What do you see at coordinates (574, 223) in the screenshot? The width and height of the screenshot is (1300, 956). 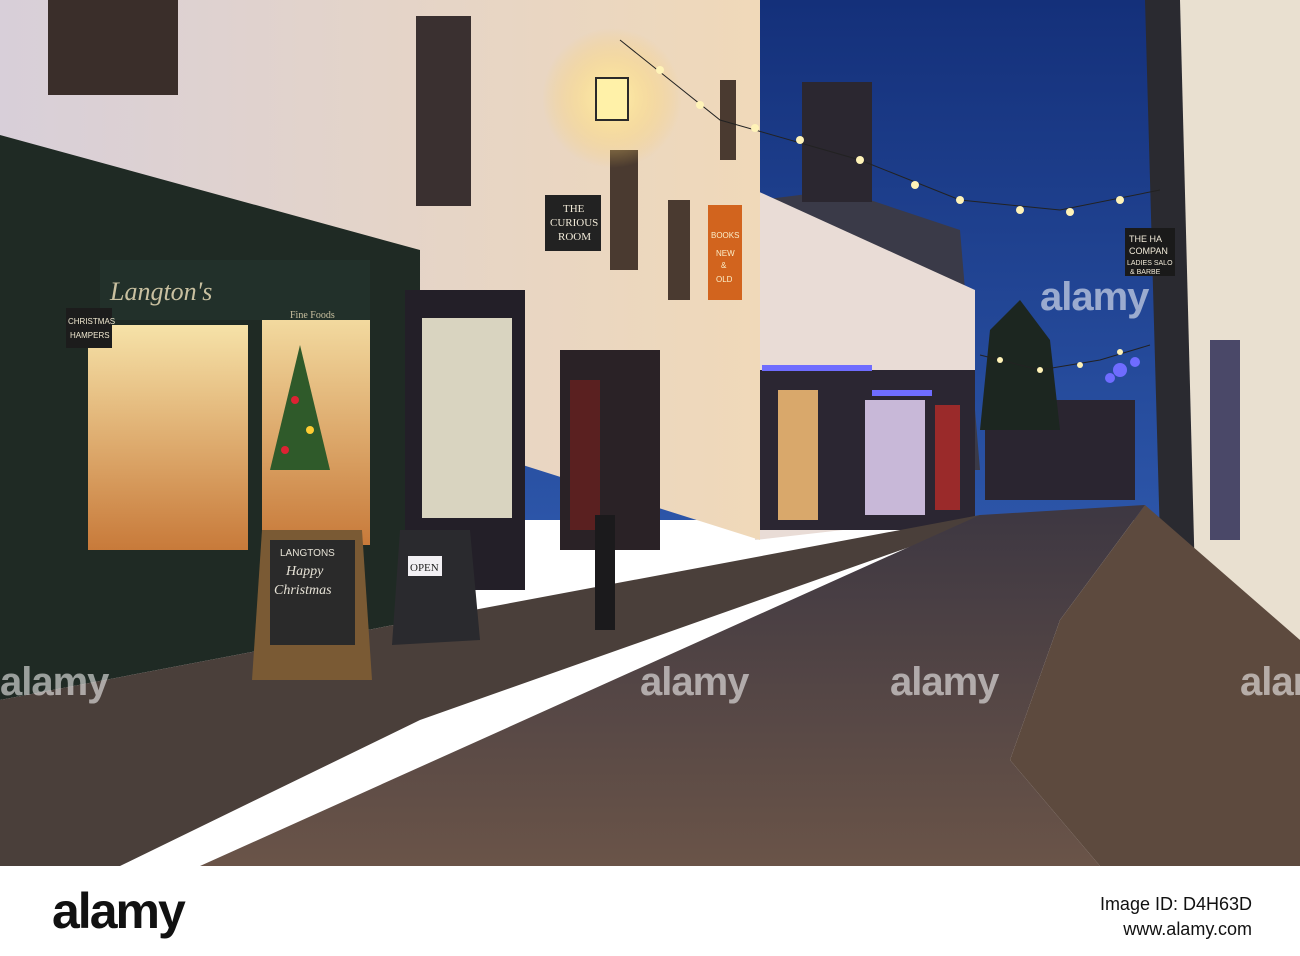 I see `curious-room-line2: CURIOUS` at bounding box center [574, 223].